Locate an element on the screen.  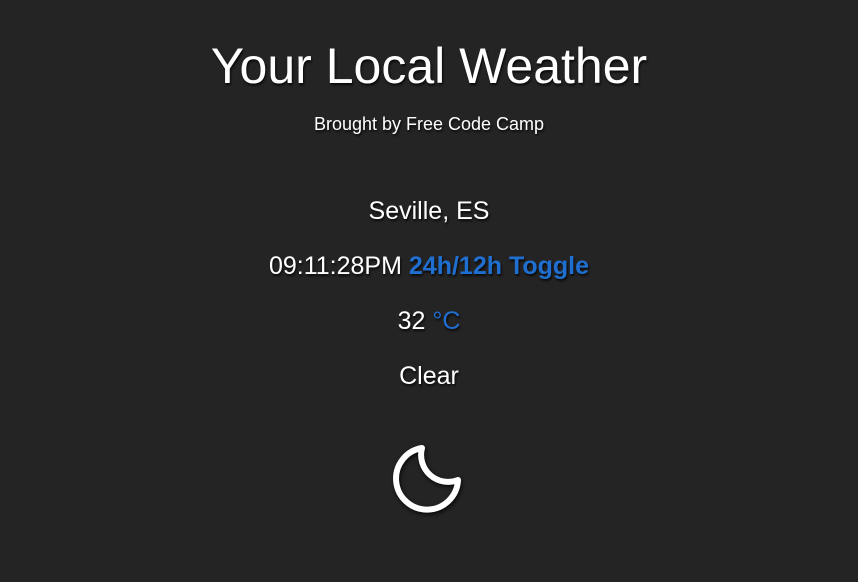
current-time: 09:11:28PM is located at coordinates (335, 266).